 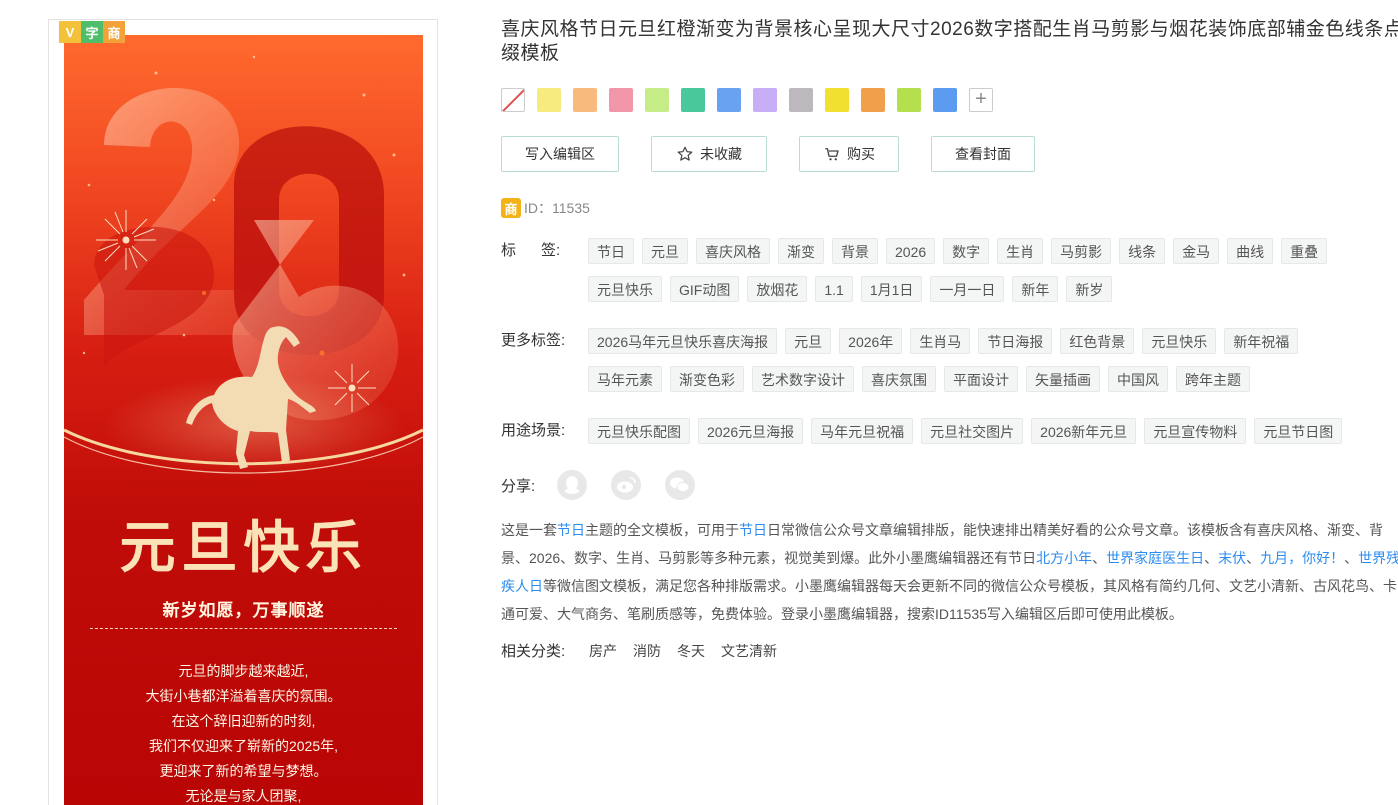 What do you see at coordinates (1155, 558) in the screenshot?
I see `desc-link-related: 世界家庭医生日` at bounding box center [1155, 558].